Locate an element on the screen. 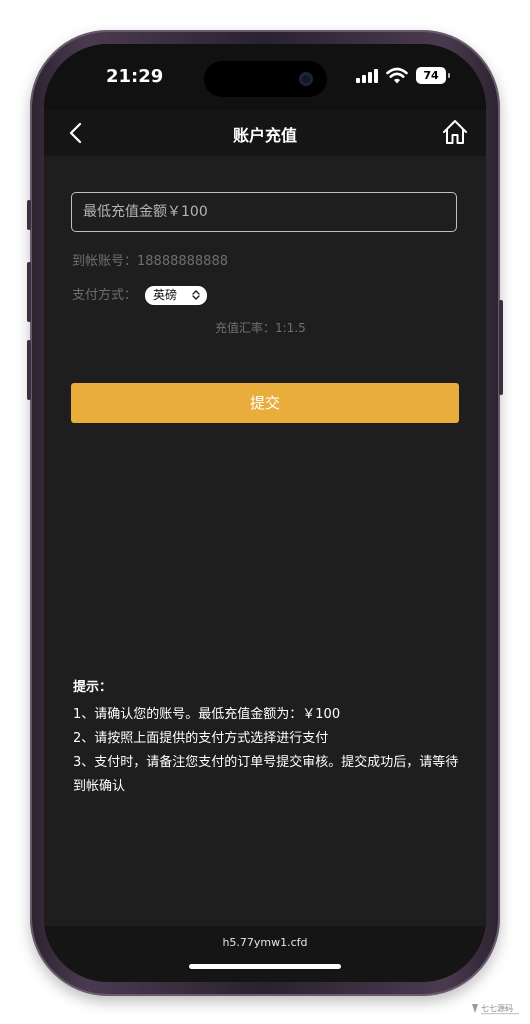  battery-icon: 74 is located at coordinates (433, 75).